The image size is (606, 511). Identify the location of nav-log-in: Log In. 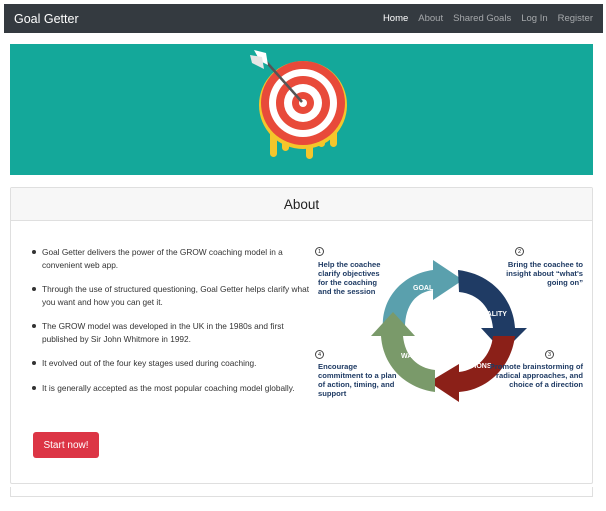
(534, 18).